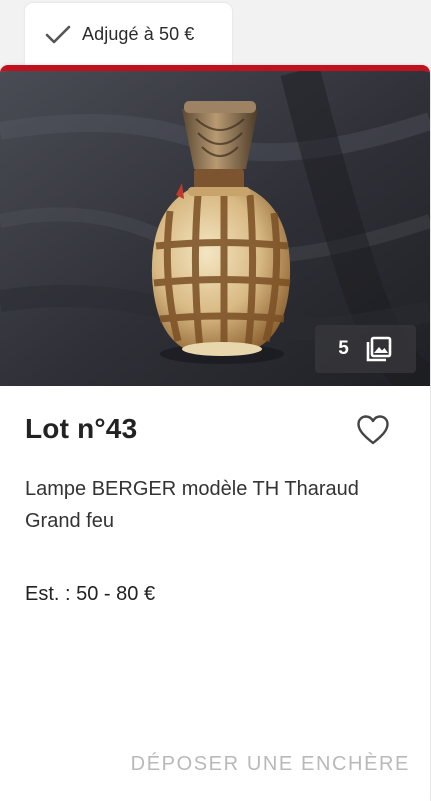 The image size is (431, 801). I want to click on sold-price-label: Adjugé à 50 €, so click(138, 33).